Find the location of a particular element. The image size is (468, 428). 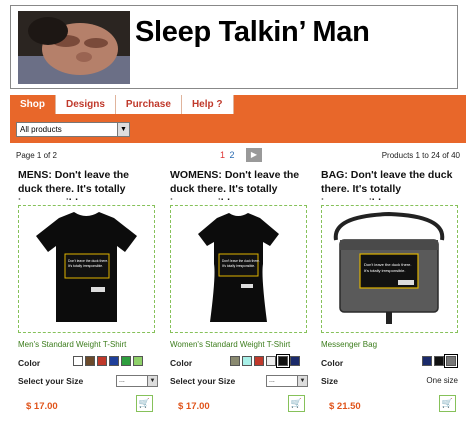

page-current: 1 is located at coordinates (223, 155).